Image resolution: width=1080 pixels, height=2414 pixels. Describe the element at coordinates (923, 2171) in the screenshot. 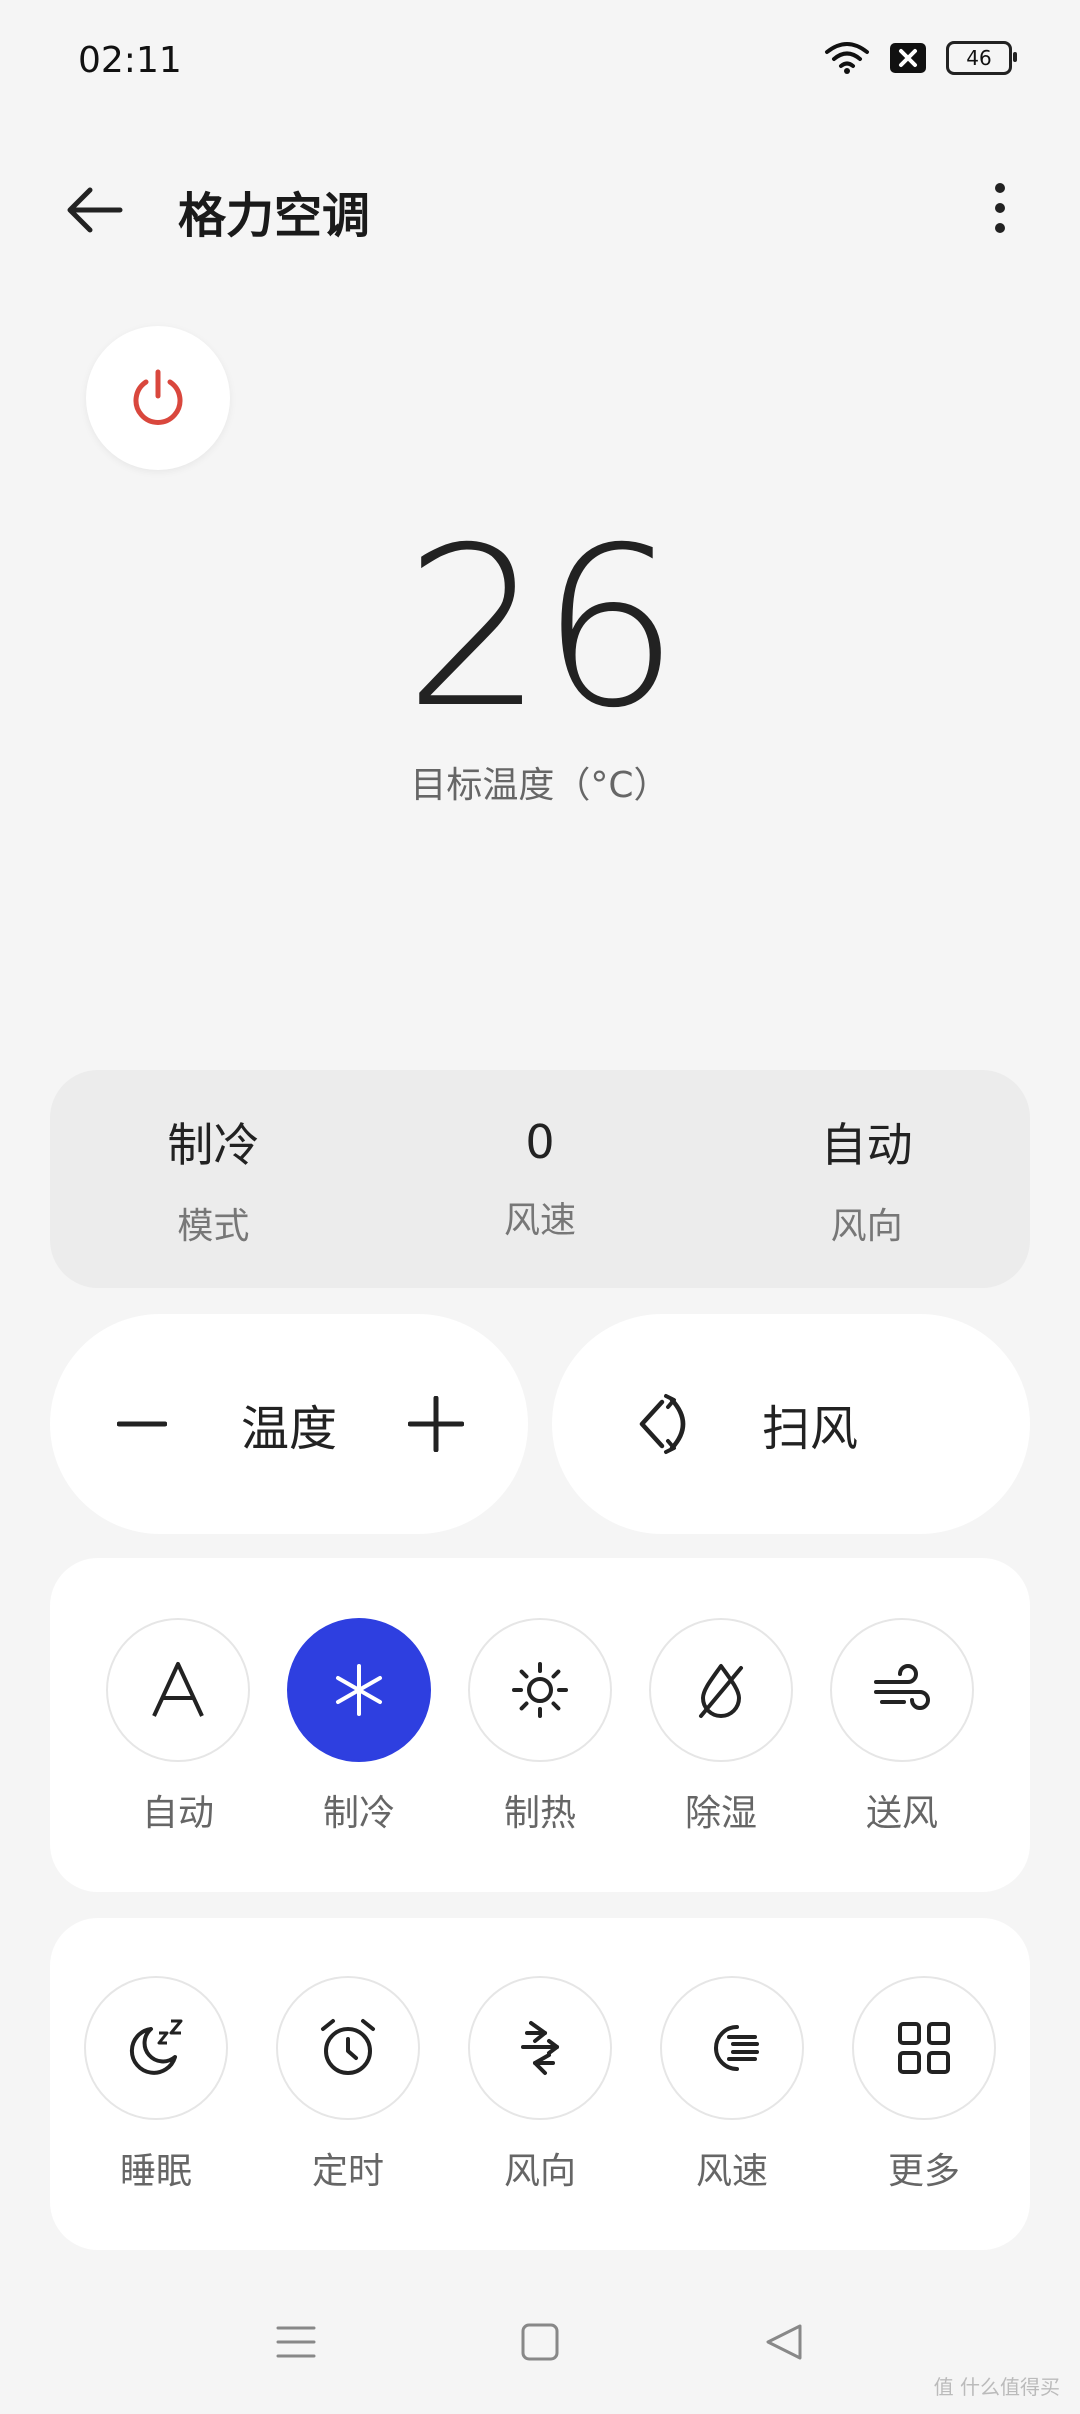

I see `more-functions-label: 更多` at that location.